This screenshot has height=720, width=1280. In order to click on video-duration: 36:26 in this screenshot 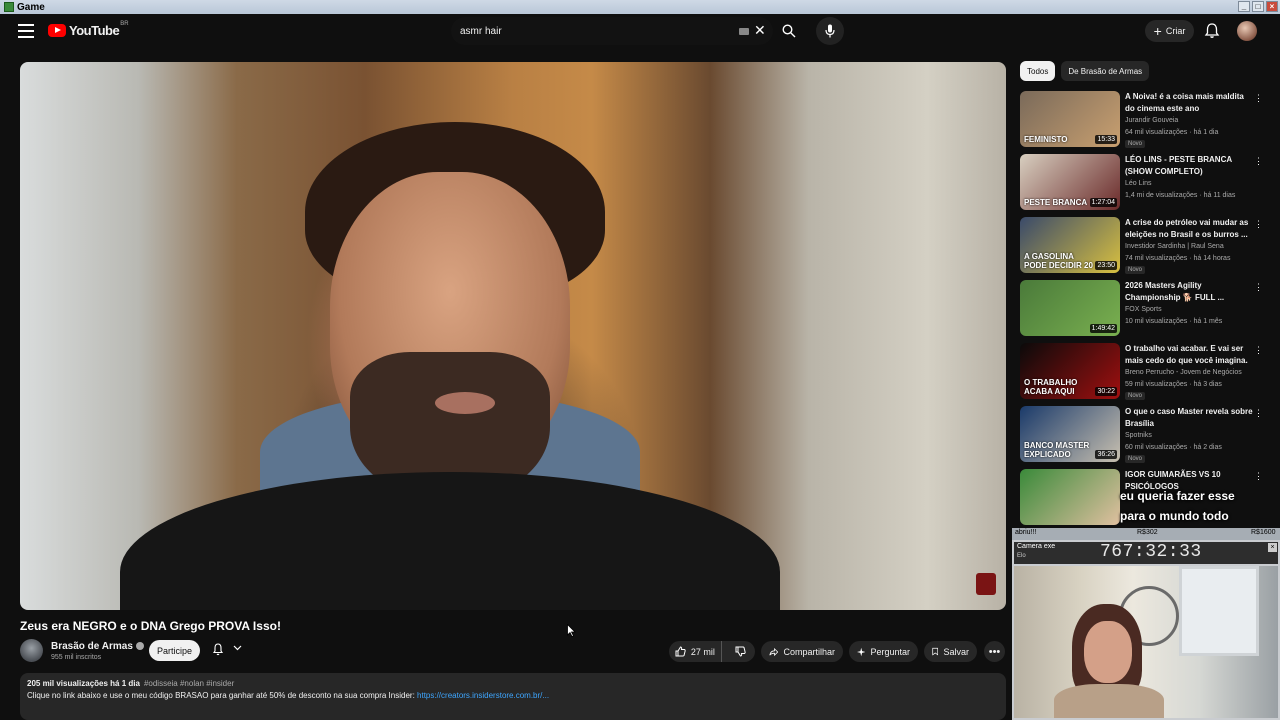, I will do `click(1106, 454)`.